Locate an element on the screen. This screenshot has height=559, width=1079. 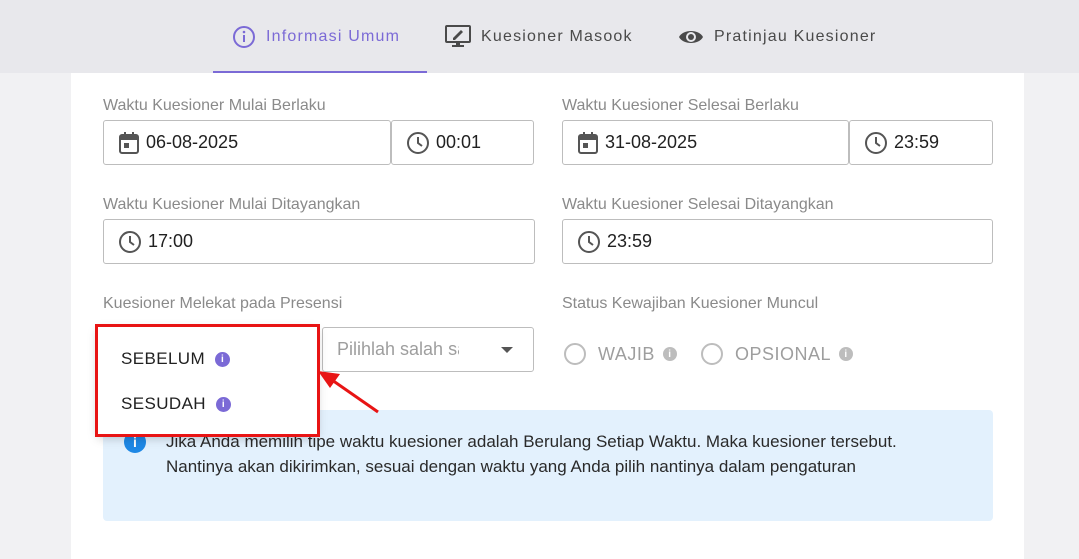
start-valid-time-input: 00:01 is located at coordinates (462, 142).